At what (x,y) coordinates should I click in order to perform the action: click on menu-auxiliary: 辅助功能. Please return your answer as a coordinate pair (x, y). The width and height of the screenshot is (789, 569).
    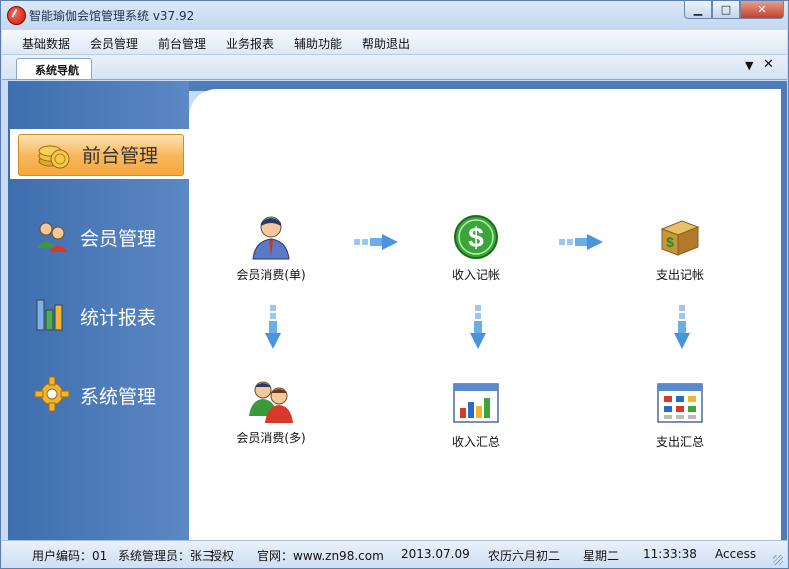
    Looking at the image, I should click on (318, 43).